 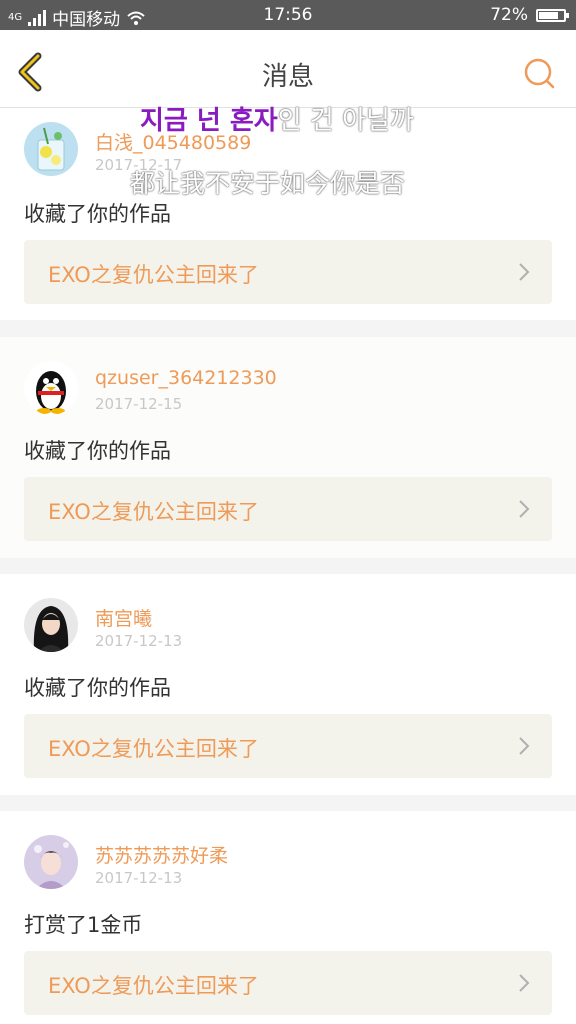 I want to click on status-bar: 4G 中国移动 17:56 72%, so click(x=288, y=15).